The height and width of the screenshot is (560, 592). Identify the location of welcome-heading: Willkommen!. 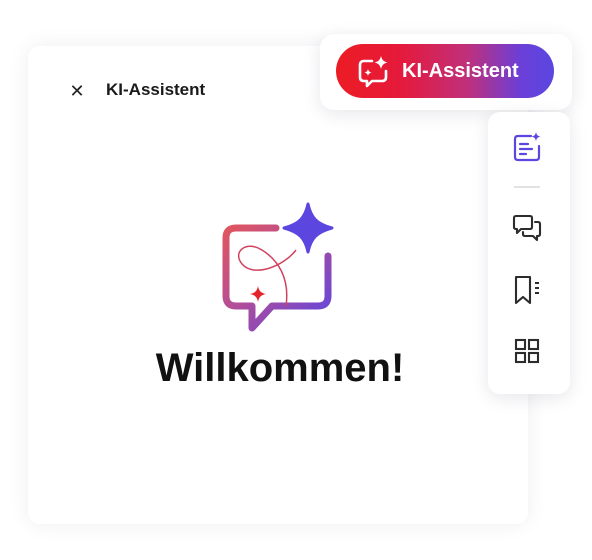
(280, 368).